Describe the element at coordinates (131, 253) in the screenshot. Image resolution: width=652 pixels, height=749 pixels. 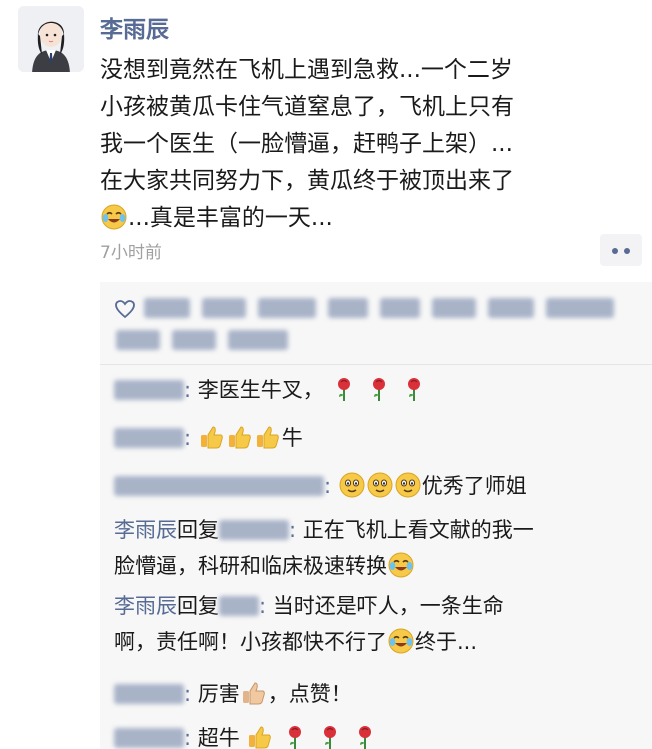
I see `post-timestamp: 7小时前` at that location.